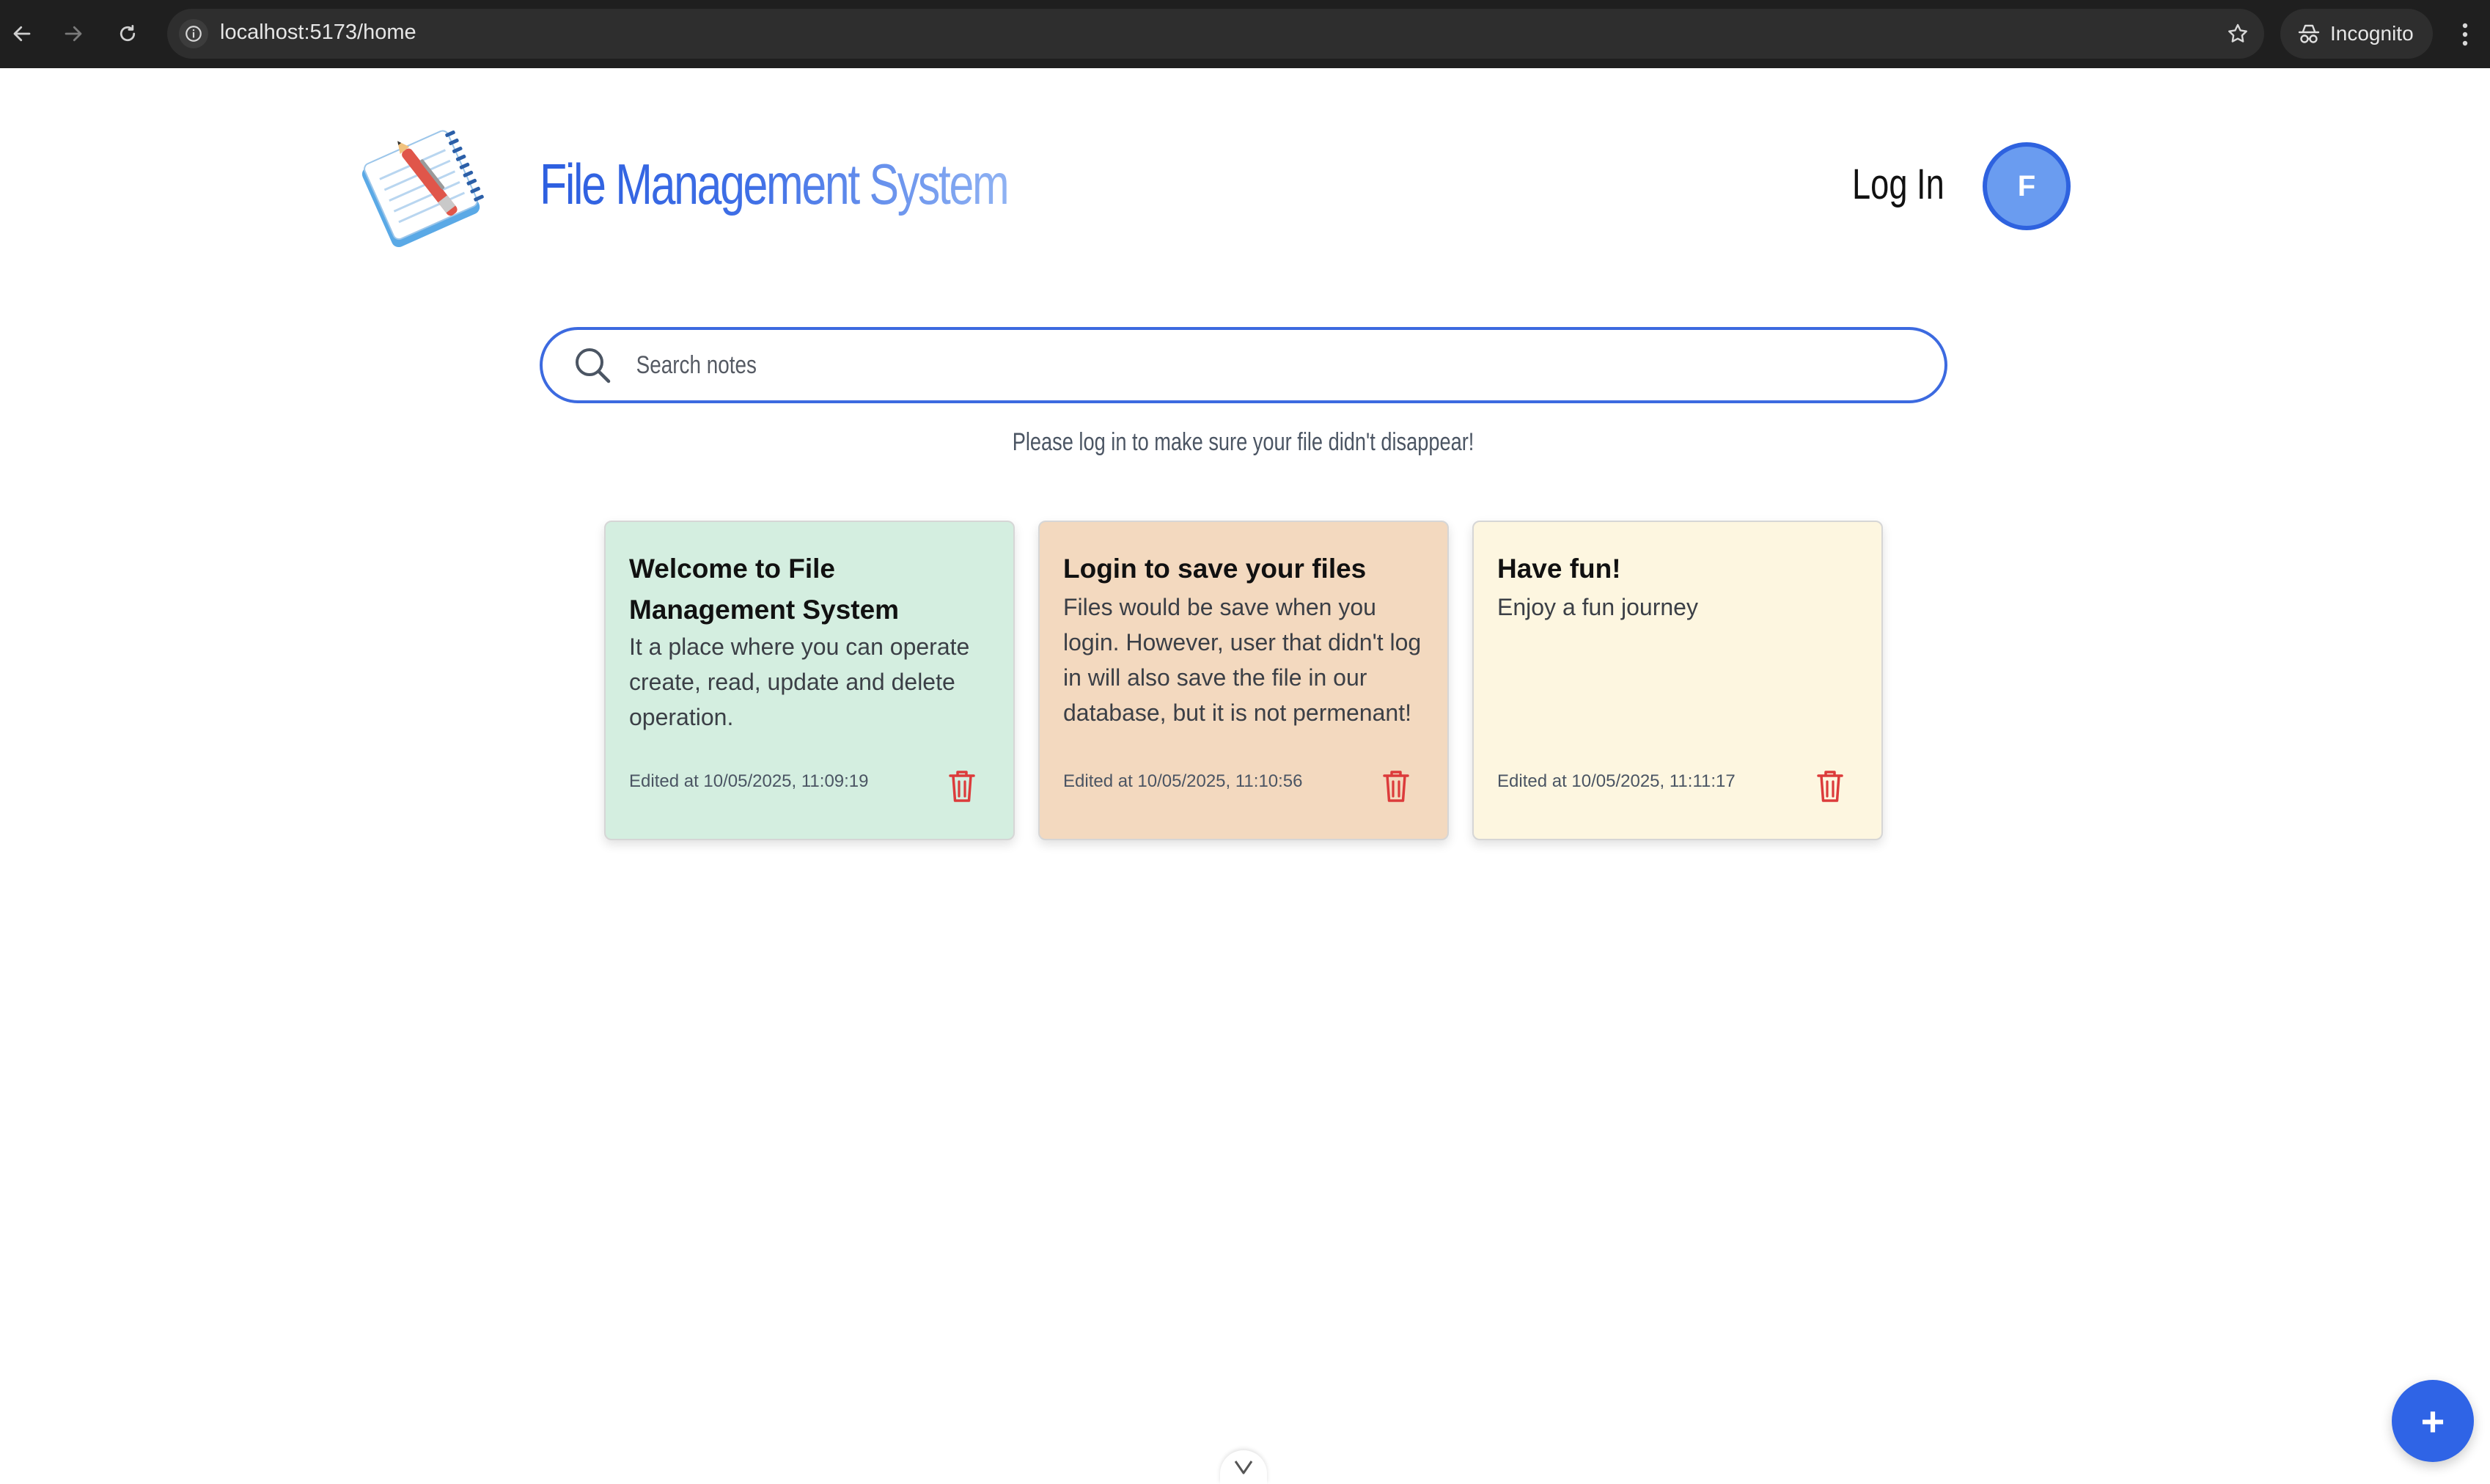 This screenshot has width=2490, height=1484. I want to click on search-icon, so click(593, 365).